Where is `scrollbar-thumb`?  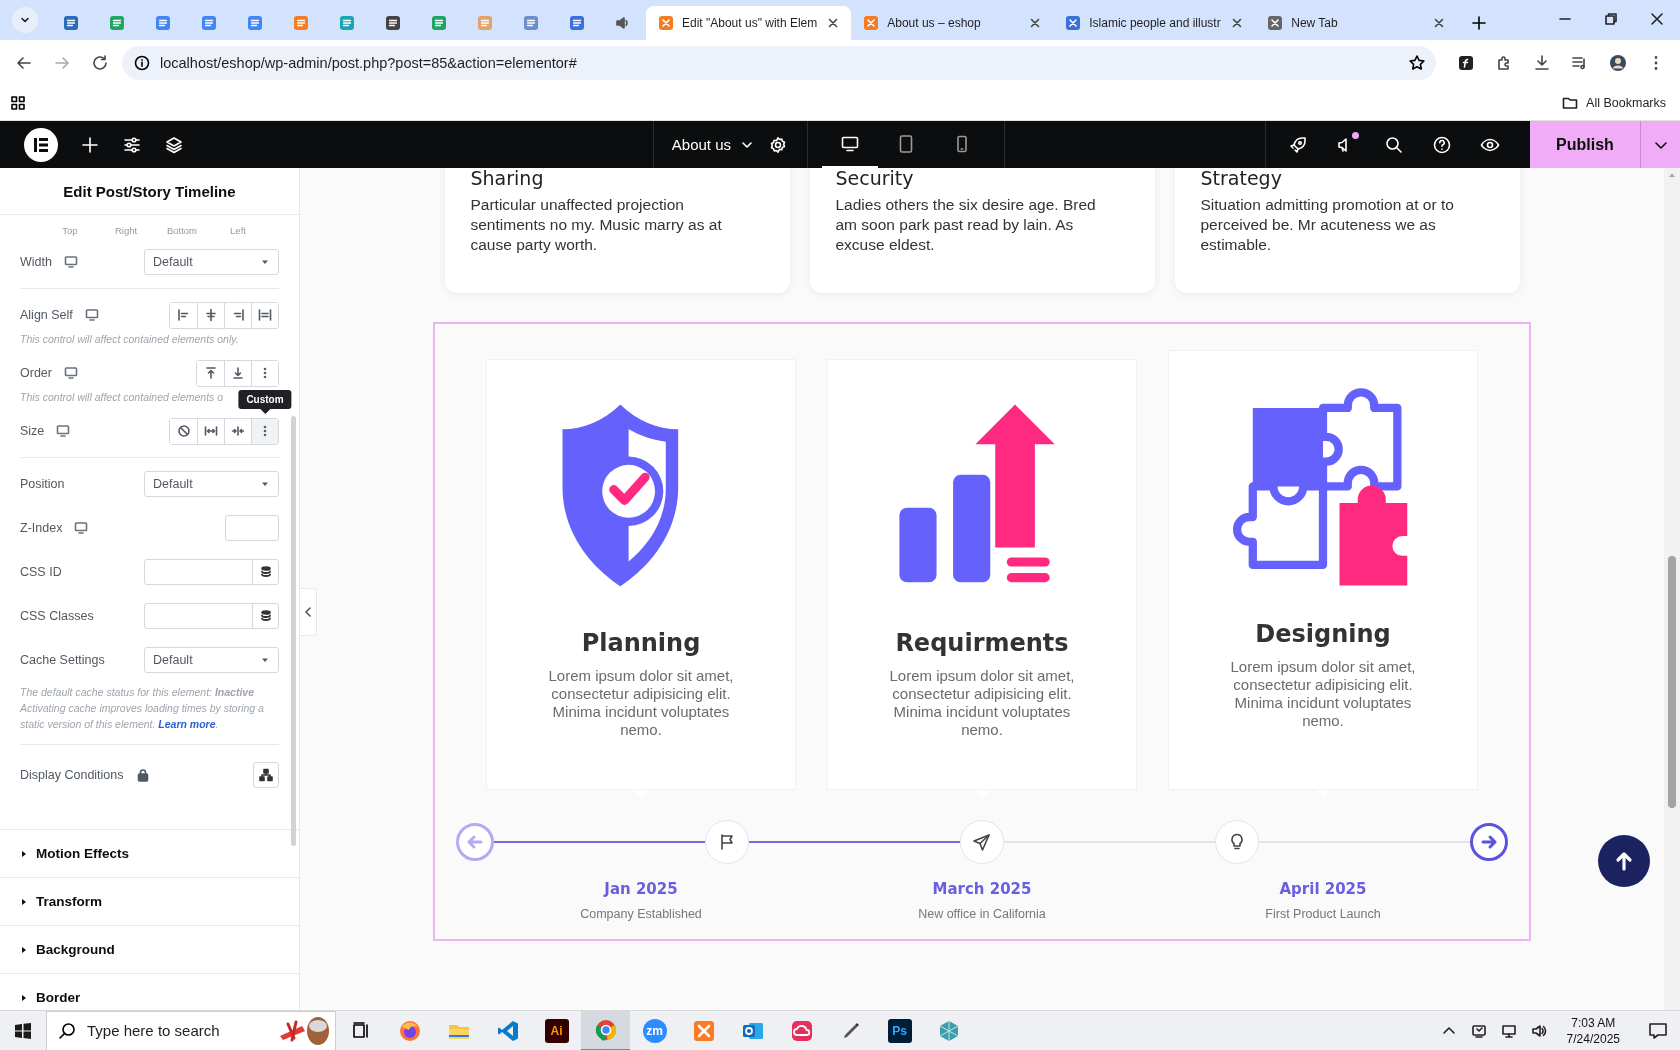
scrollbar-thumb is located at coordinates (1672, 682).